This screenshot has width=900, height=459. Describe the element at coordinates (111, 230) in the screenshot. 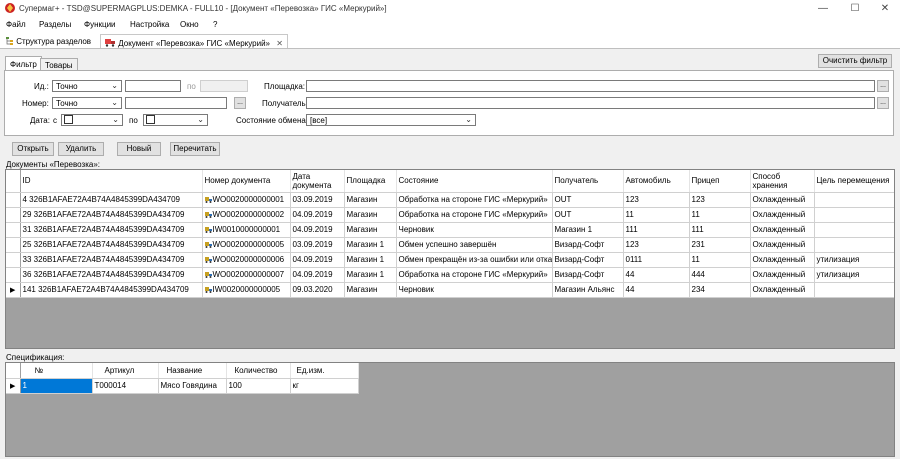

I see `cell-id: 31 326B1AFAE72A4B74A4845399DA434709` at that location.